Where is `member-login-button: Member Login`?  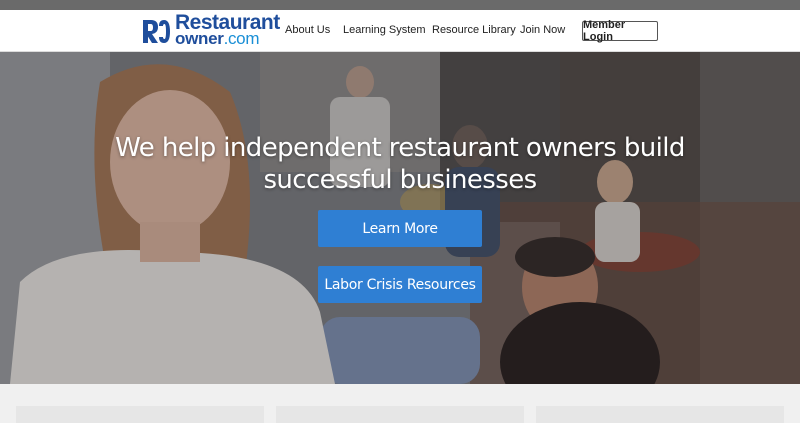 member-login-button: Member Login is located at coordinates (620, 31).